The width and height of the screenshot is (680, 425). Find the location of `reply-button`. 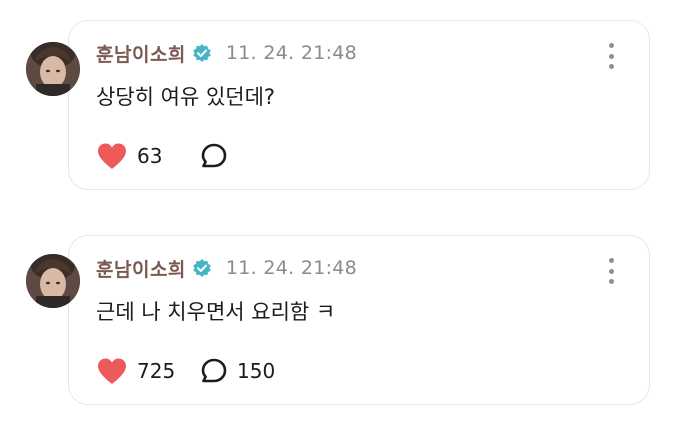

reply-button is located at coordinates (218, 156).